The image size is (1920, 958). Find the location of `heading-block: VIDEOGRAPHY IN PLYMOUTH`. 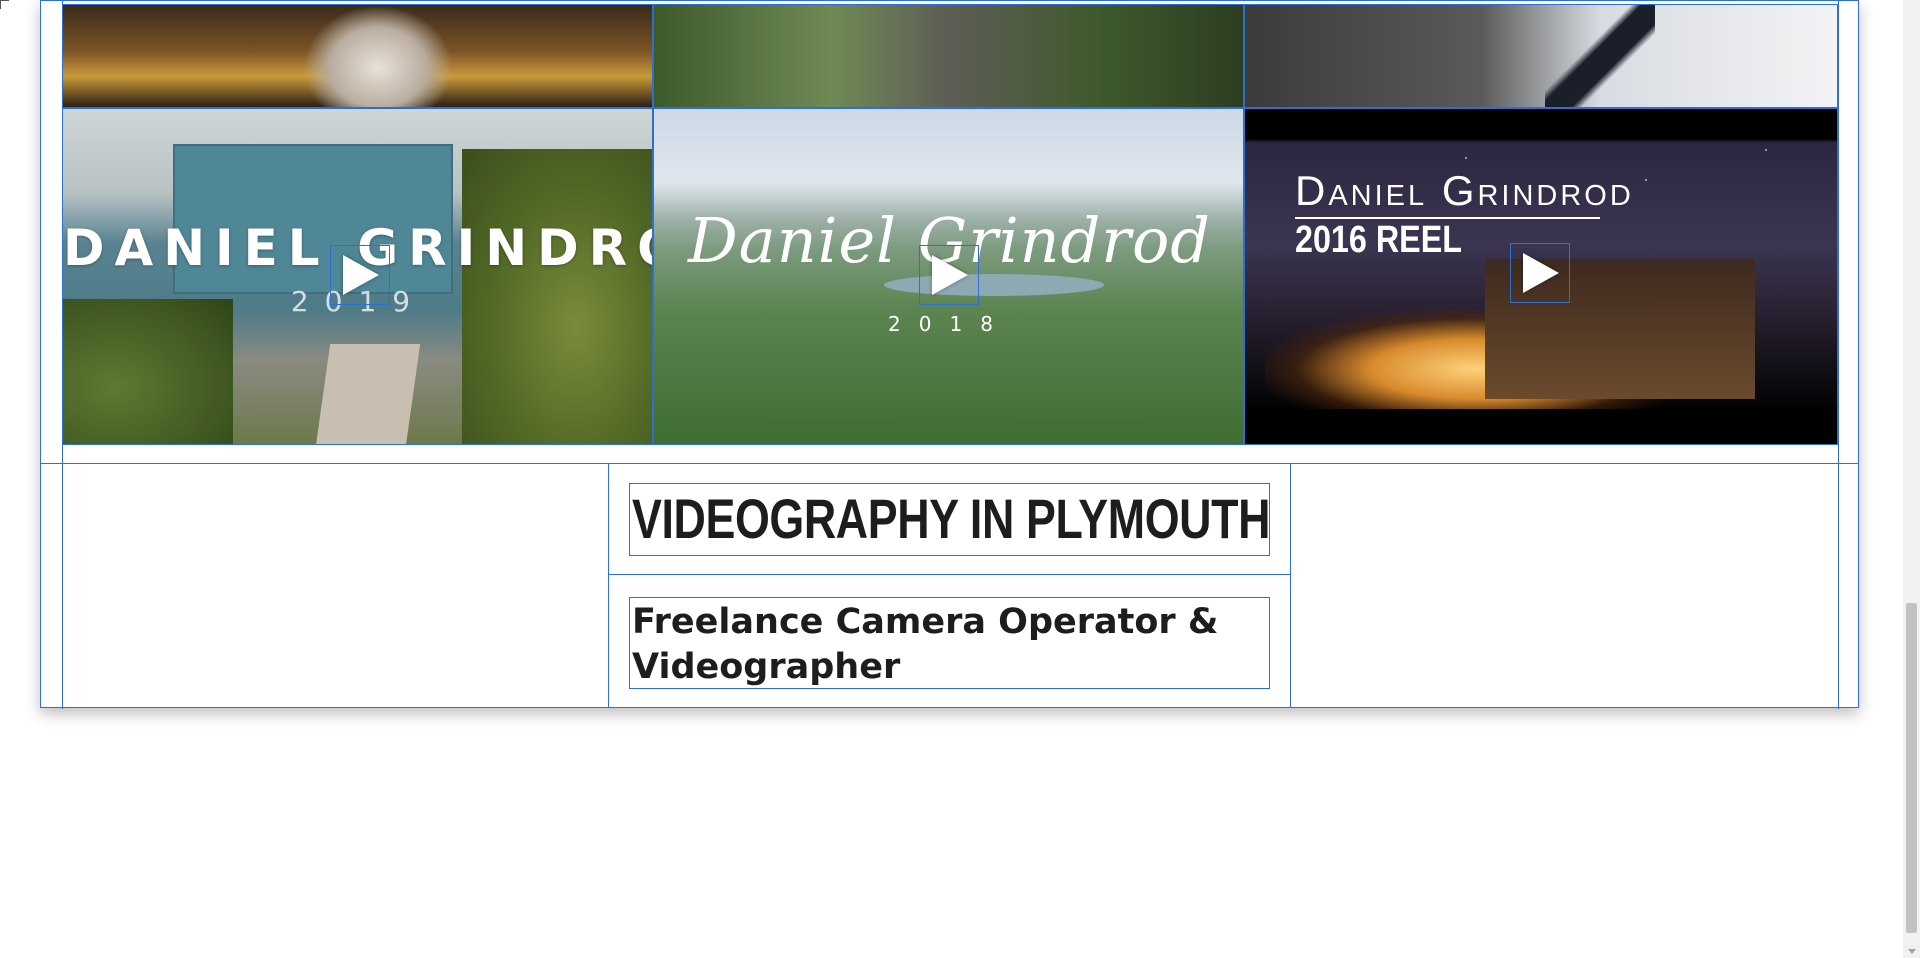

heading-block: VIDEOGRAPHY IN PLYMOUTH is located at coordinates (949, 519).